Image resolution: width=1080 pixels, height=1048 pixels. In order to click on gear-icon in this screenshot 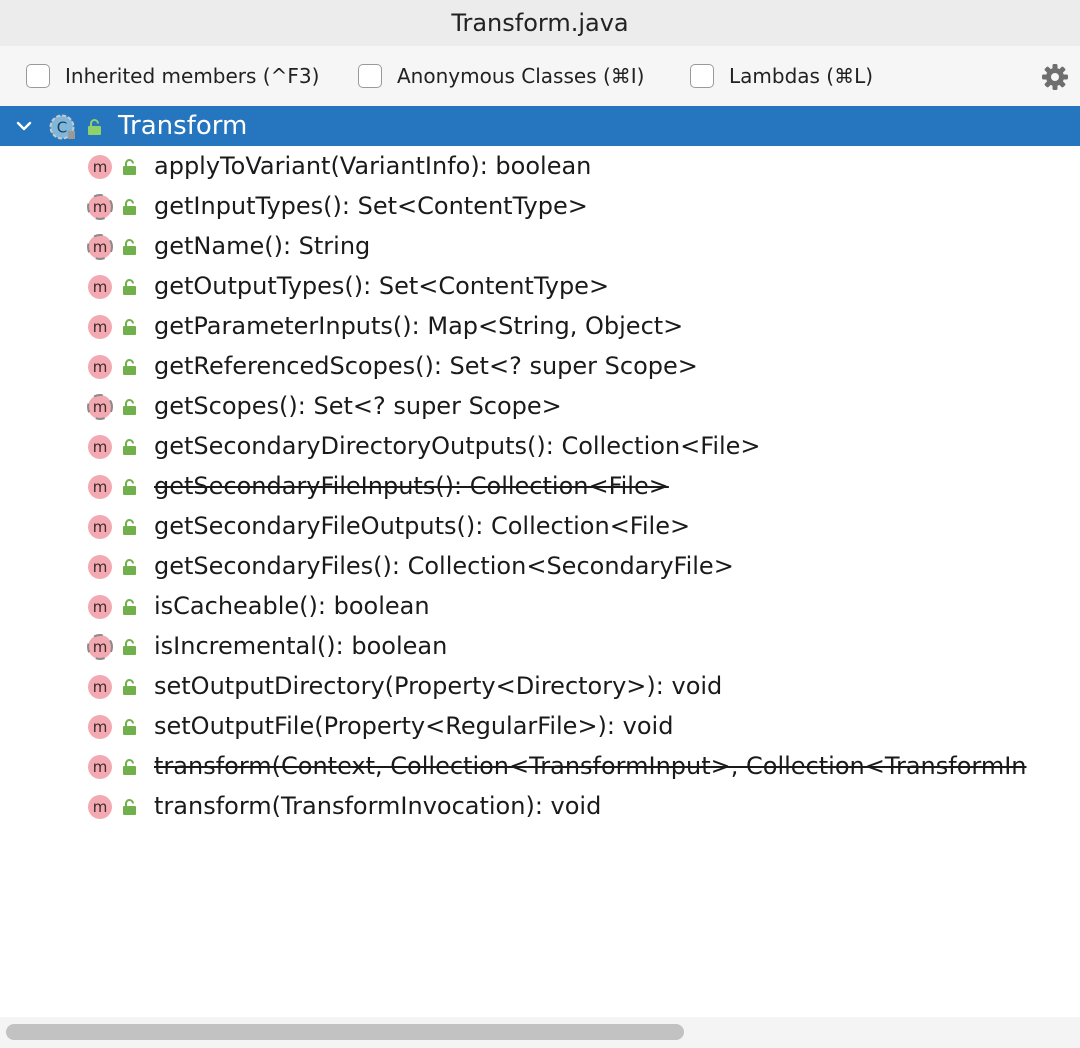, I will do `click(1055, 77)`.